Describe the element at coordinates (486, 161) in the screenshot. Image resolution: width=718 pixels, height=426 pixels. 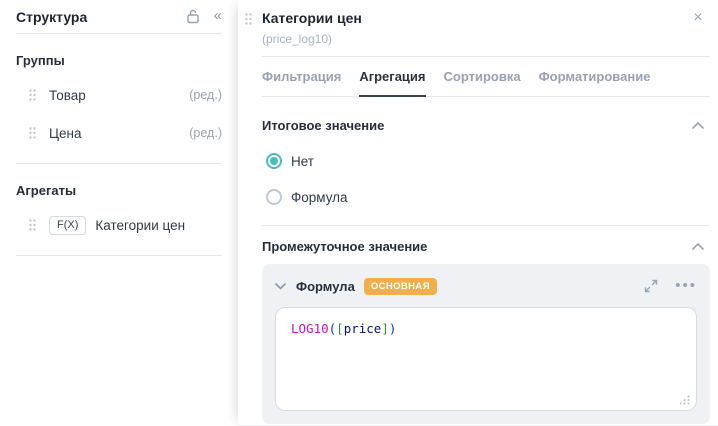
I see `total-option-none: Нет` at that location.